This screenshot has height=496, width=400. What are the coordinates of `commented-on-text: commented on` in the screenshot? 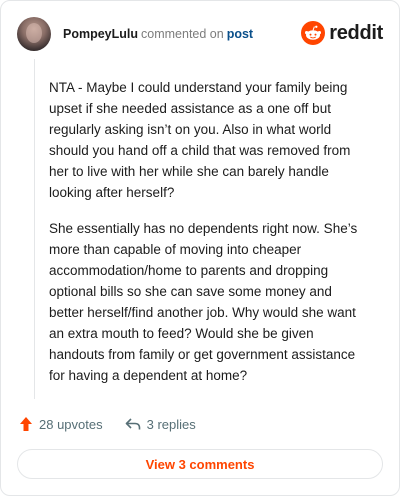 It's located at (182, 34).